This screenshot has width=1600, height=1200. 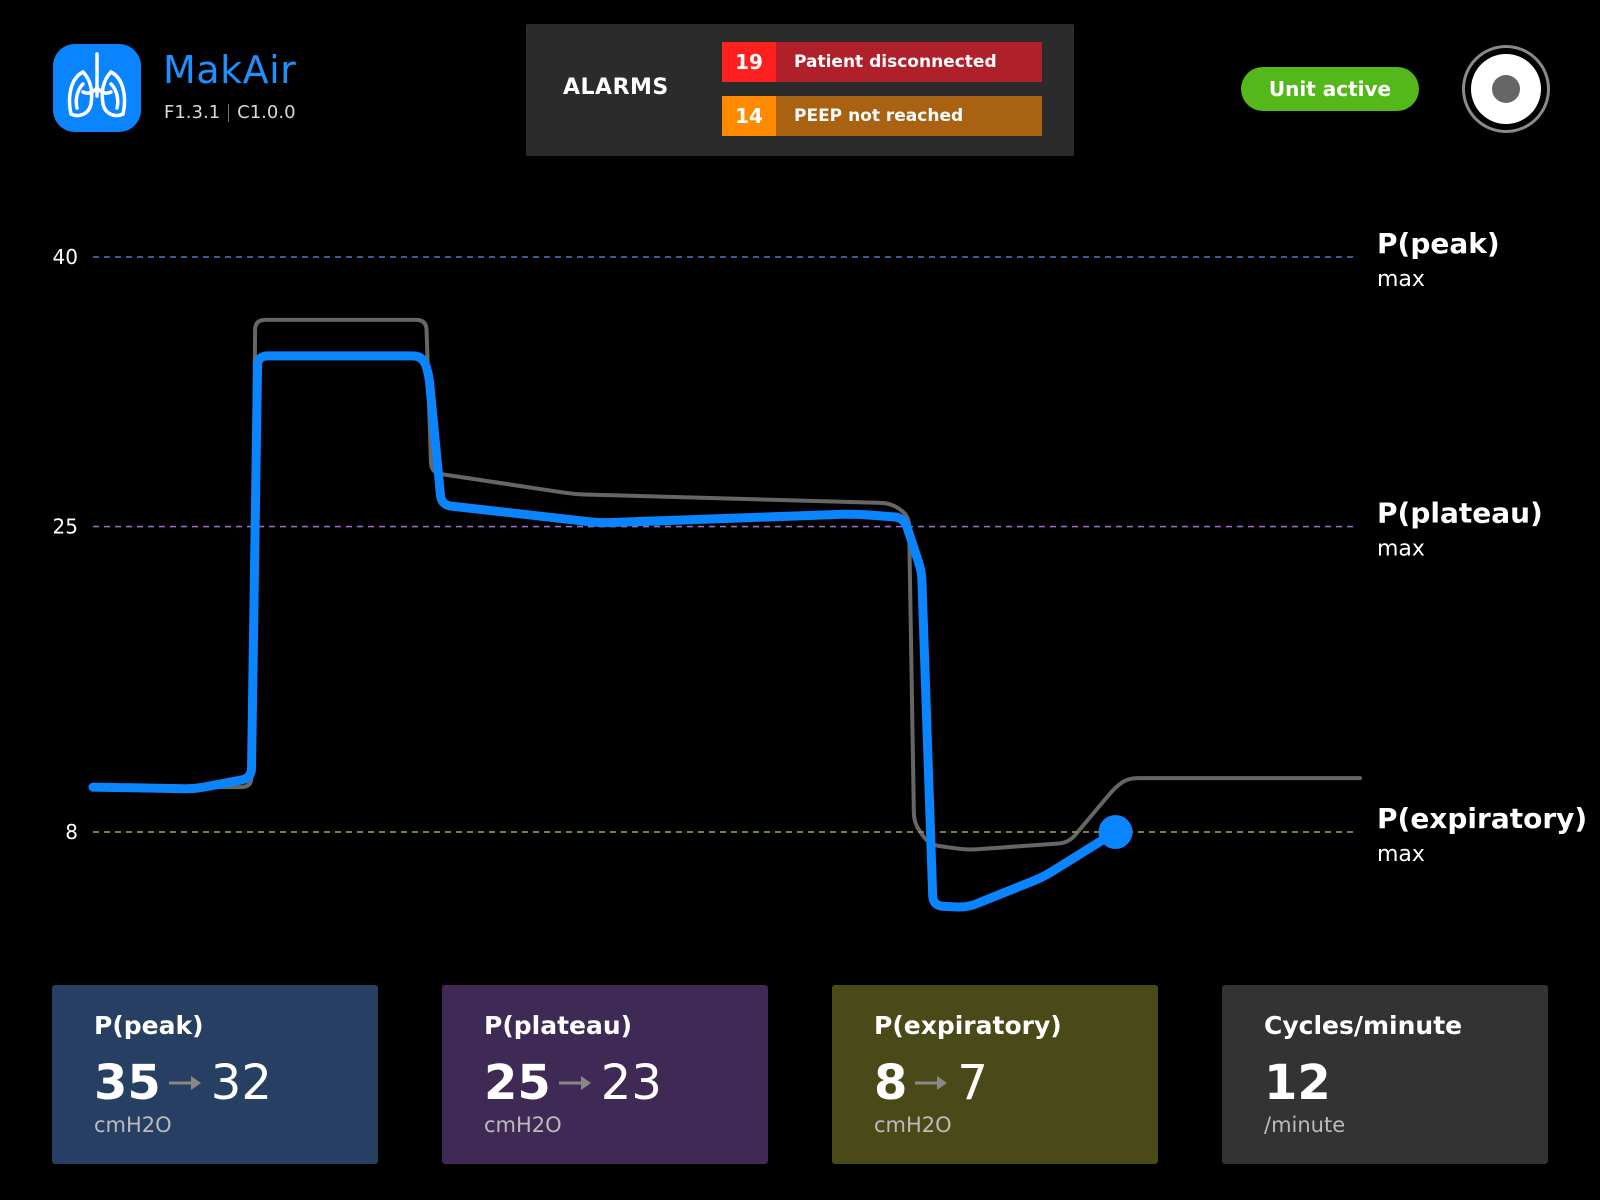 I want to click on current-value: 25, so click(x=517, y=1083).